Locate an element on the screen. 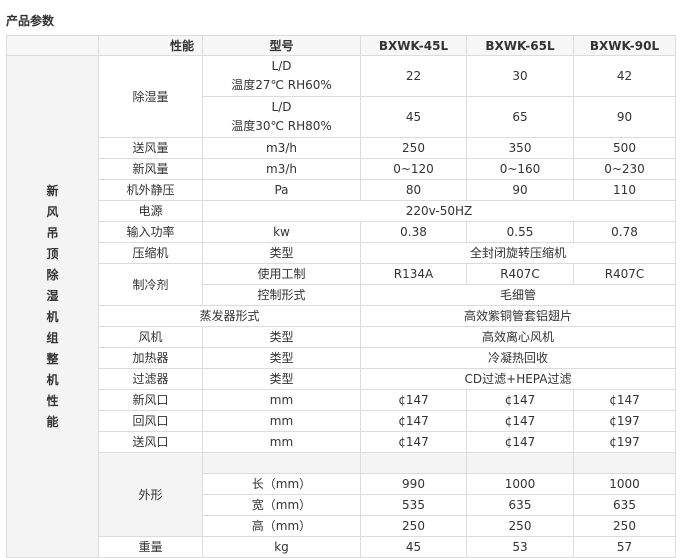 The image size is (680, 558). row-label: 送风量 is located at coordinates (150, 148).